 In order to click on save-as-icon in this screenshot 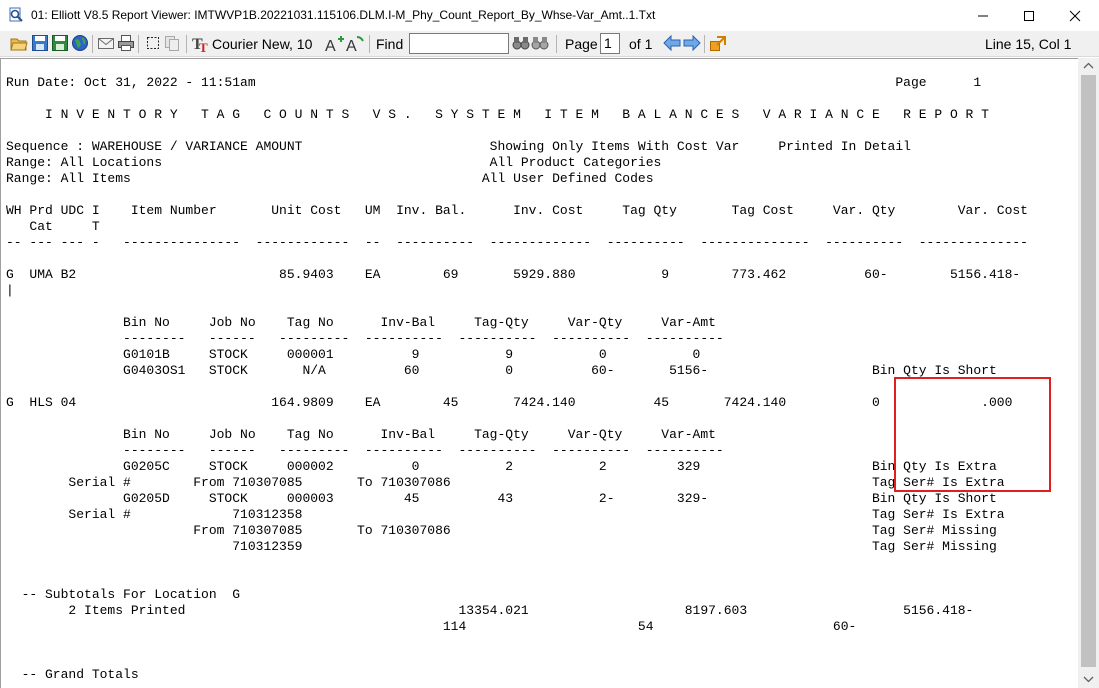, I will do `click(60, 44)`.